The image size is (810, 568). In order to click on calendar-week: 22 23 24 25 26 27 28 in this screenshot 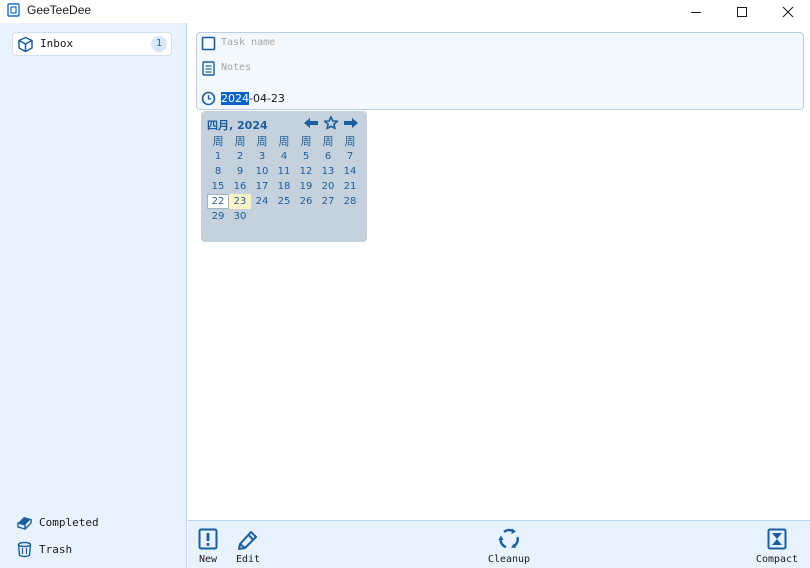, I will do `click(285, 201)`.